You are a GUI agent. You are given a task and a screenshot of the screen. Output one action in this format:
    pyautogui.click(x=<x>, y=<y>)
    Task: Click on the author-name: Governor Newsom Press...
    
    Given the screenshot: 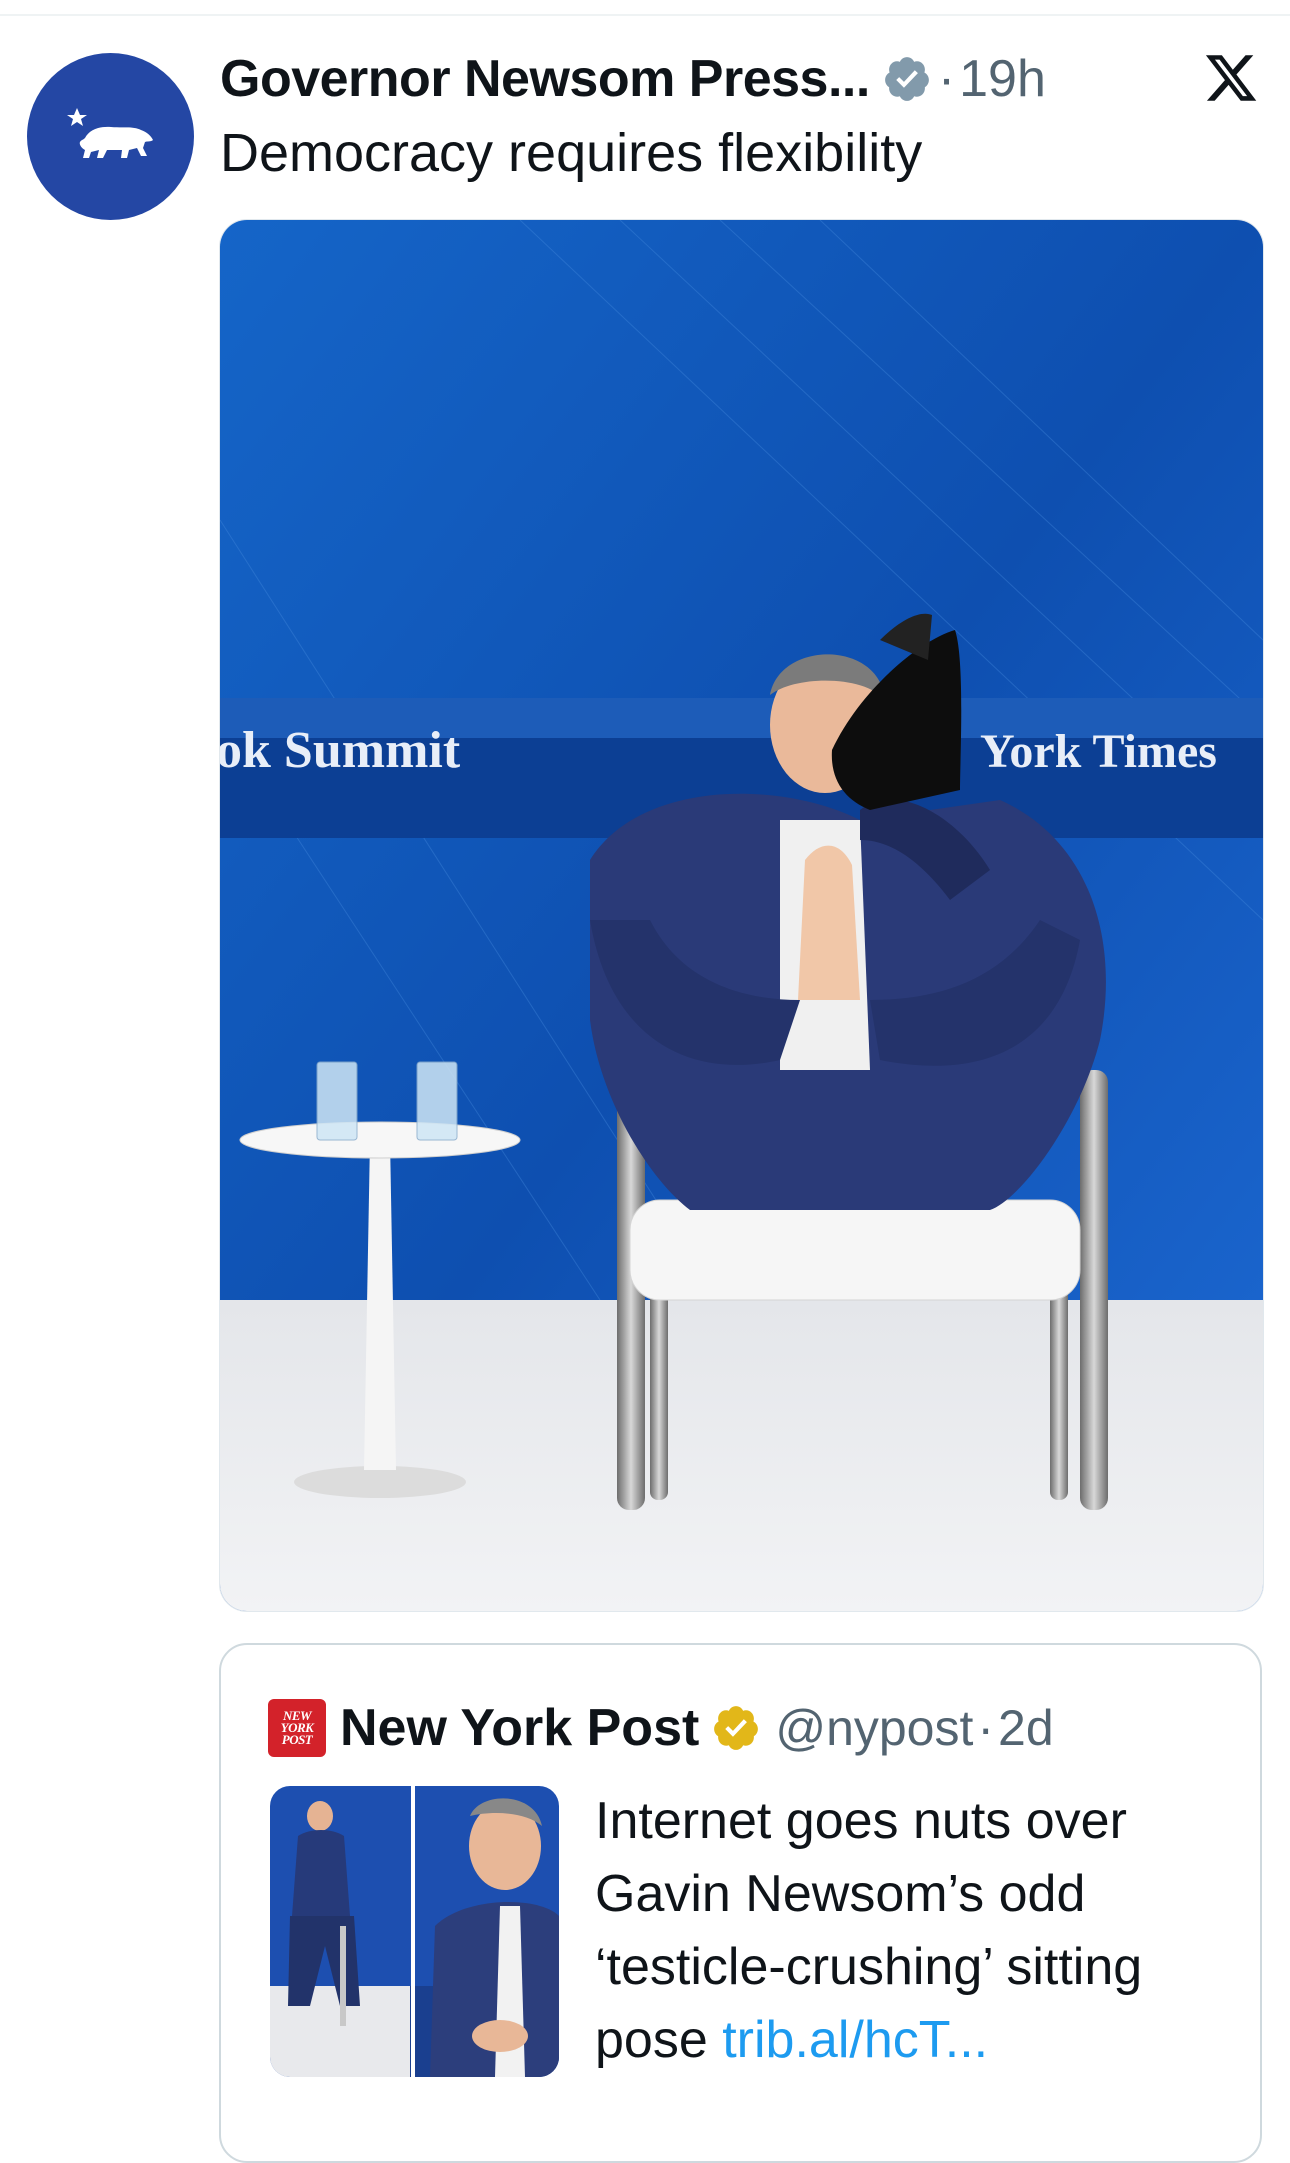 What is the action you would take?
    pyautogui.click(x=545, y=79)
    